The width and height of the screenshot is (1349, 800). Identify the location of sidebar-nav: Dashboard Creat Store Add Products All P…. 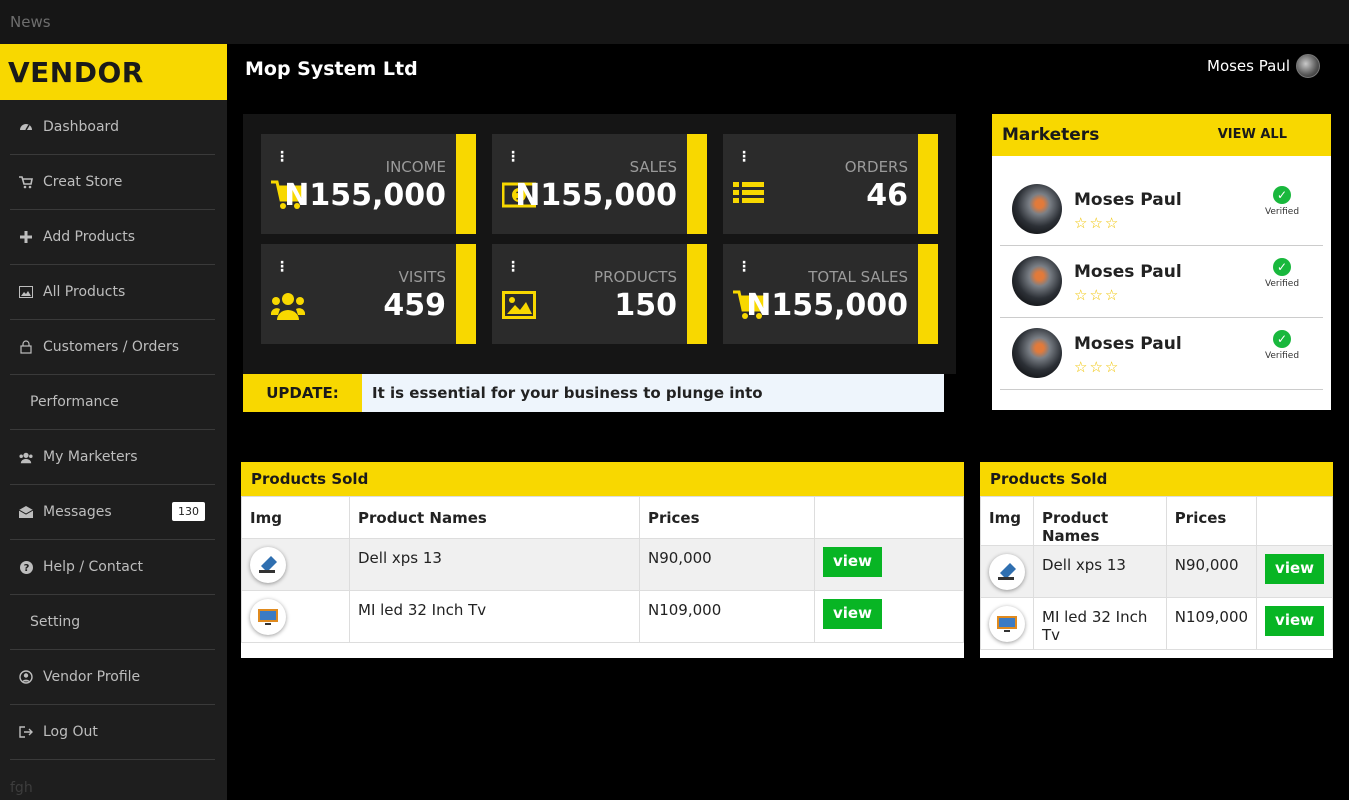
(112, 430).